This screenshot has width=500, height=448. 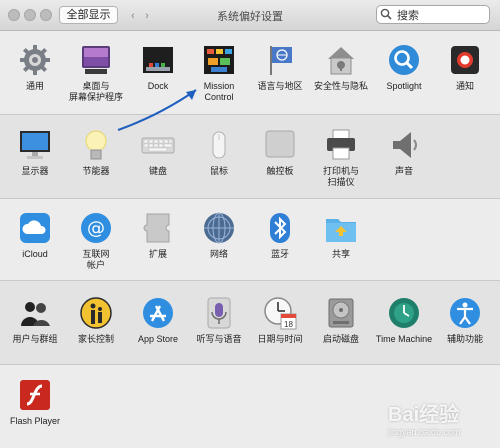 What do you see at coordinates (34, 86) in the screenshot?
I see `pane-label: 通用` at bounding box center [34, 86].